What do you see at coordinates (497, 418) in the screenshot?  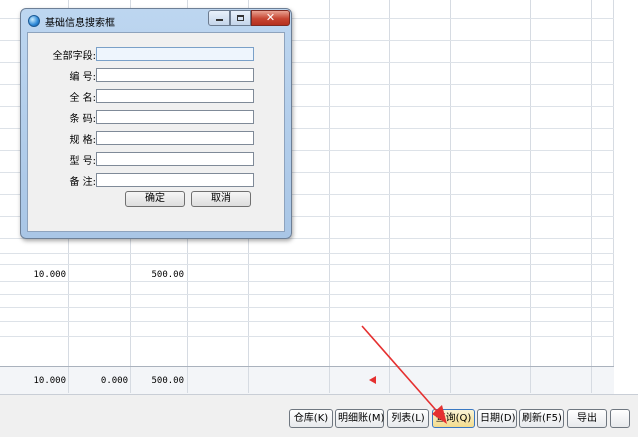 I see `date-button: 日期(D)` at bounding box center [497, 418].